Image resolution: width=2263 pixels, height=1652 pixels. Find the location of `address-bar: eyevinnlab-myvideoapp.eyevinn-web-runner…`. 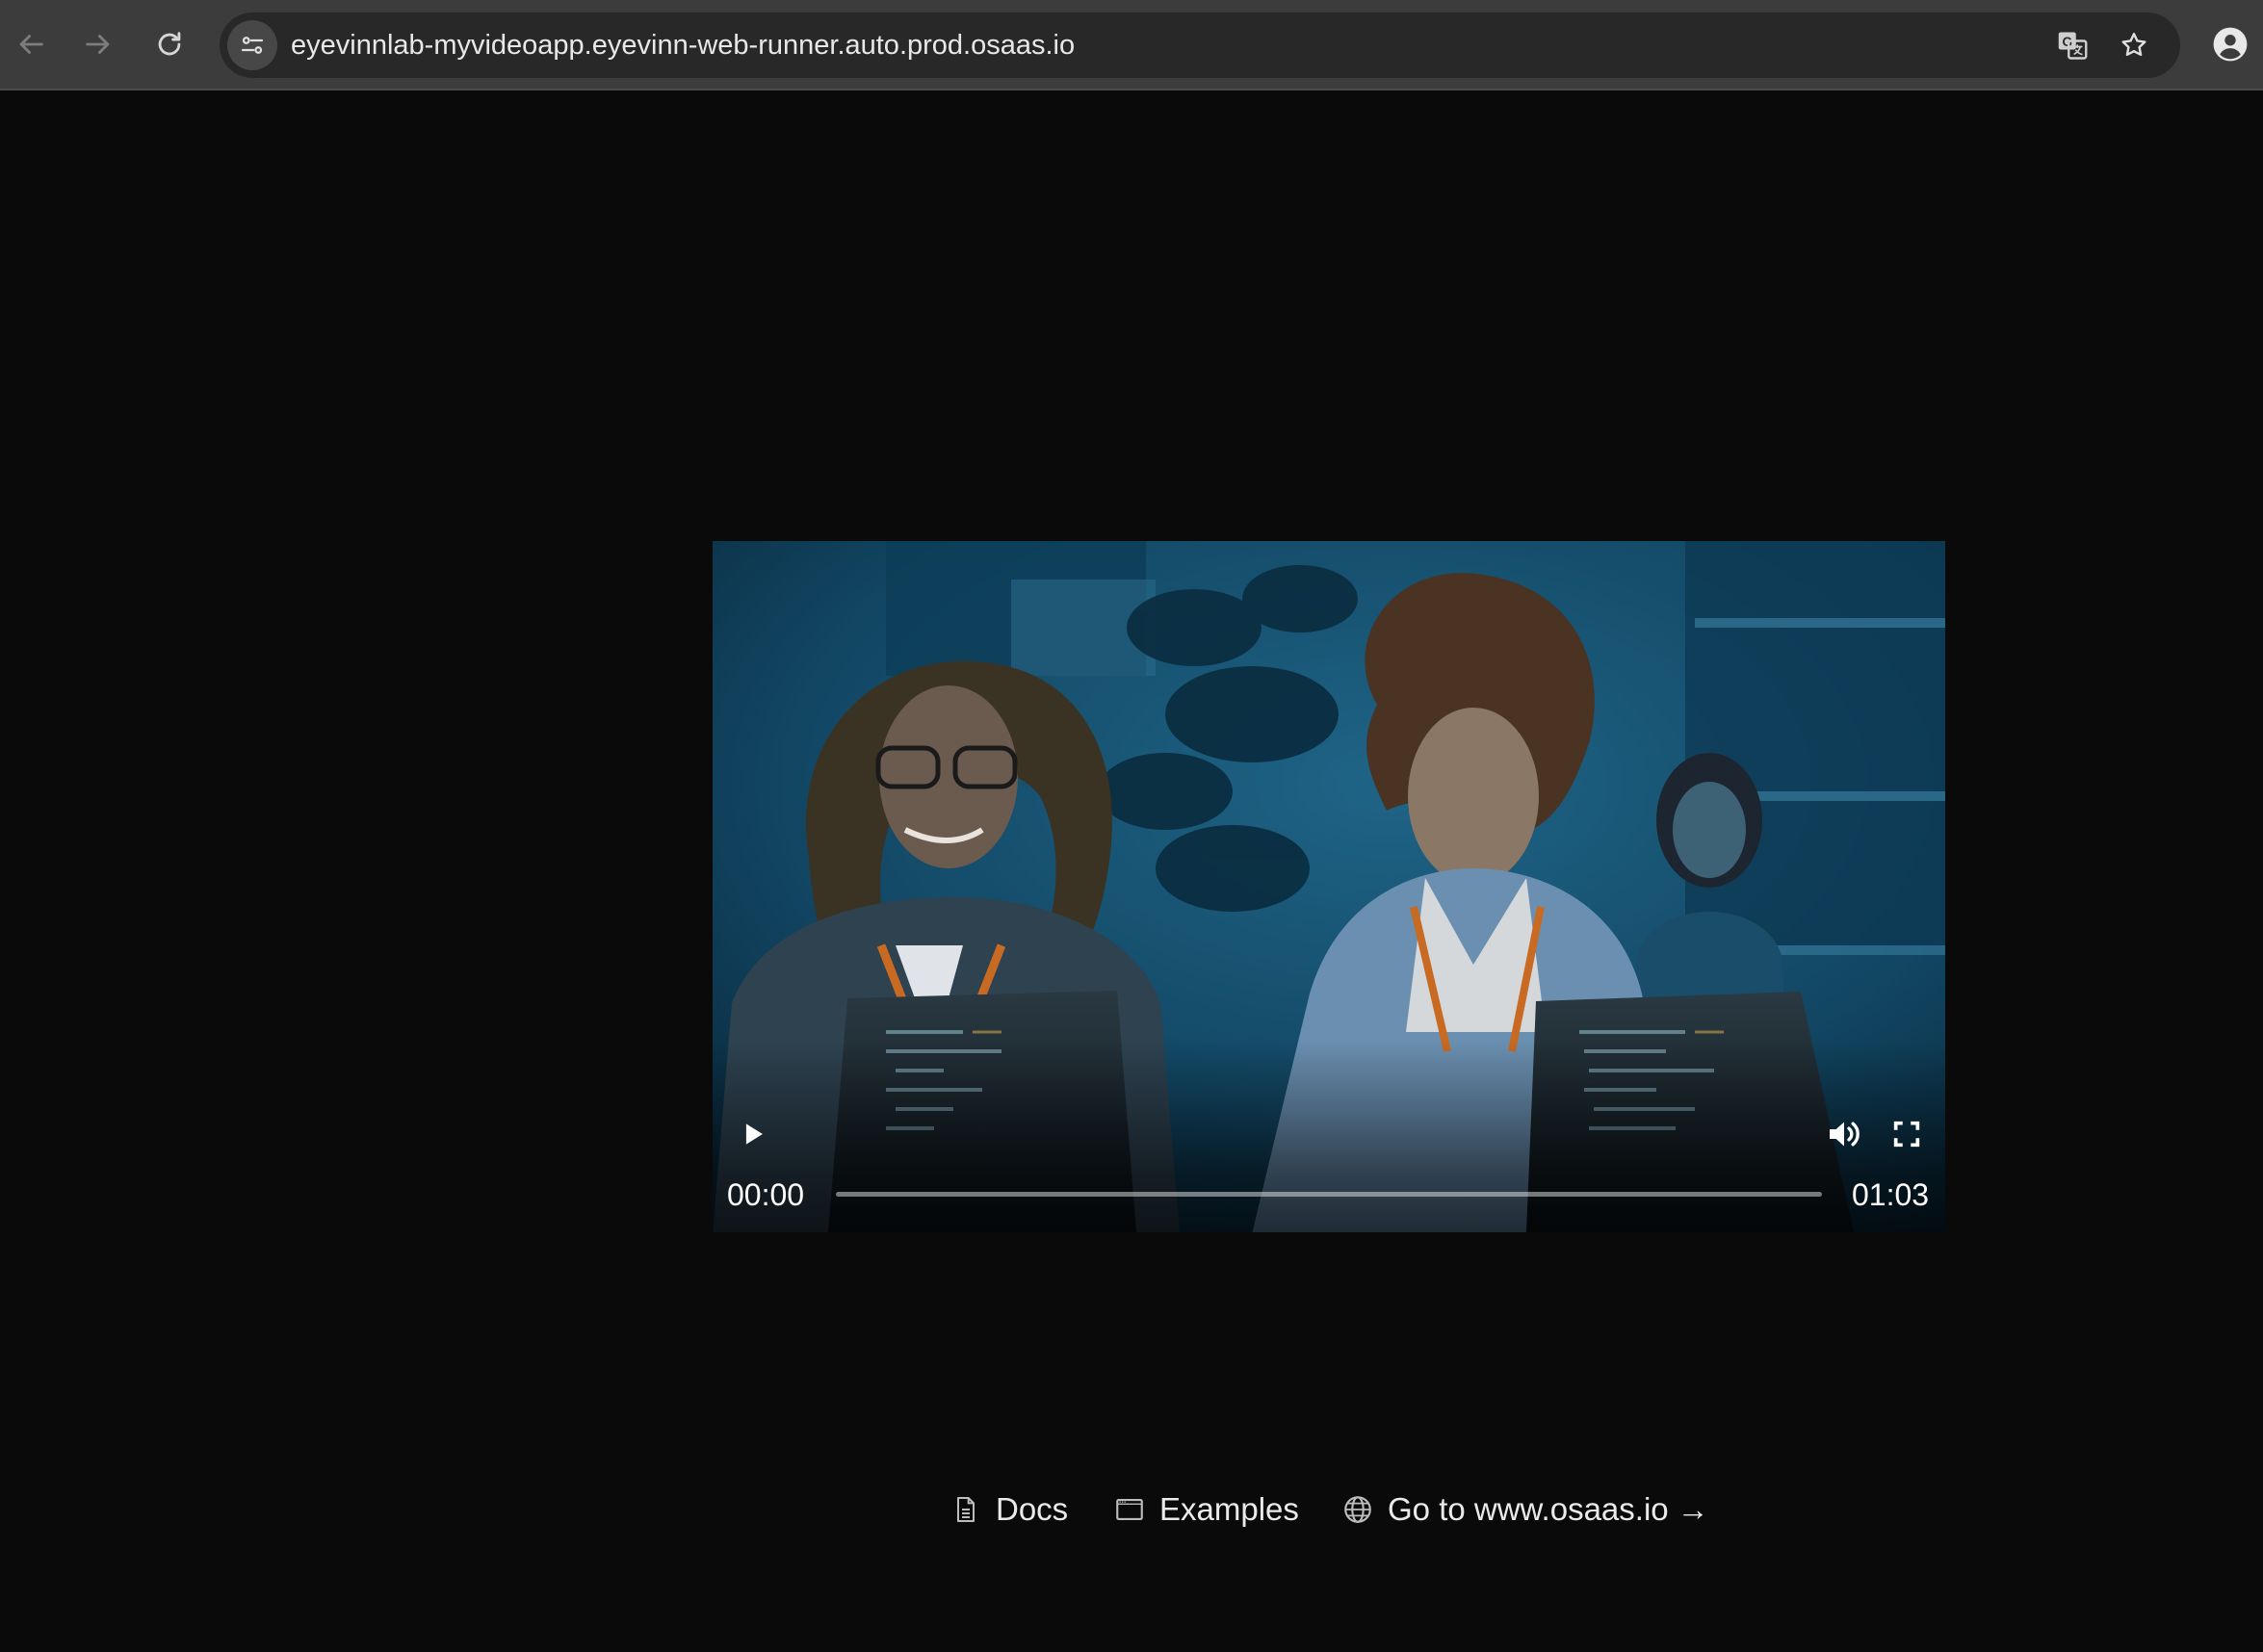

address-bar: eyevinnlab-myvideoapp.eyevinn-web-runner… is located at coordinates (1200, 45).